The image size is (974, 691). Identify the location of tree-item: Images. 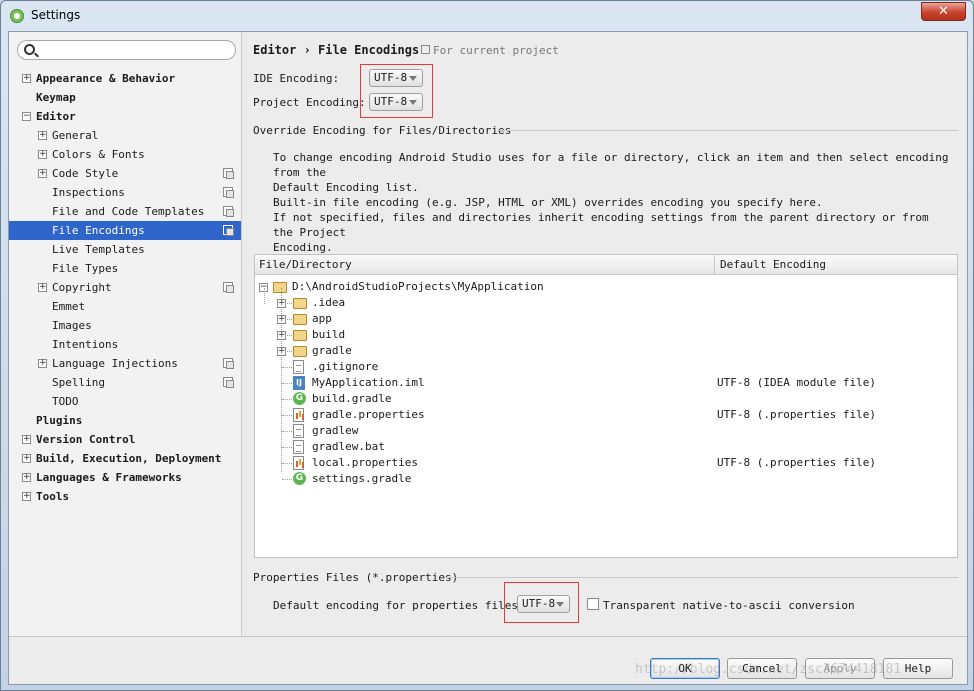
(125, 325).